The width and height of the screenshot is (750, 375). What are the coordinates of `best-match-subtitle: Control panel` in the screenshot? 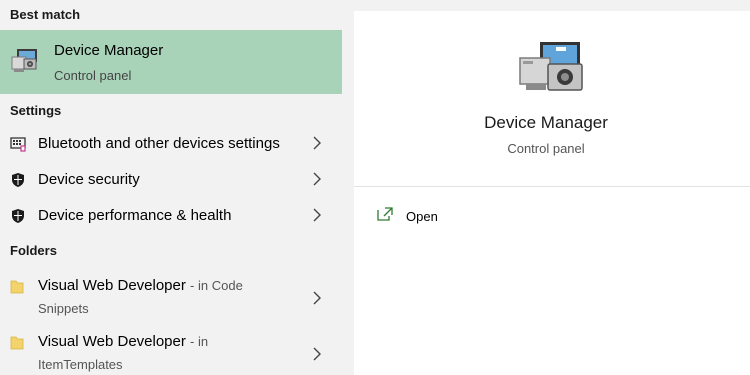 It's located at (93, 75).